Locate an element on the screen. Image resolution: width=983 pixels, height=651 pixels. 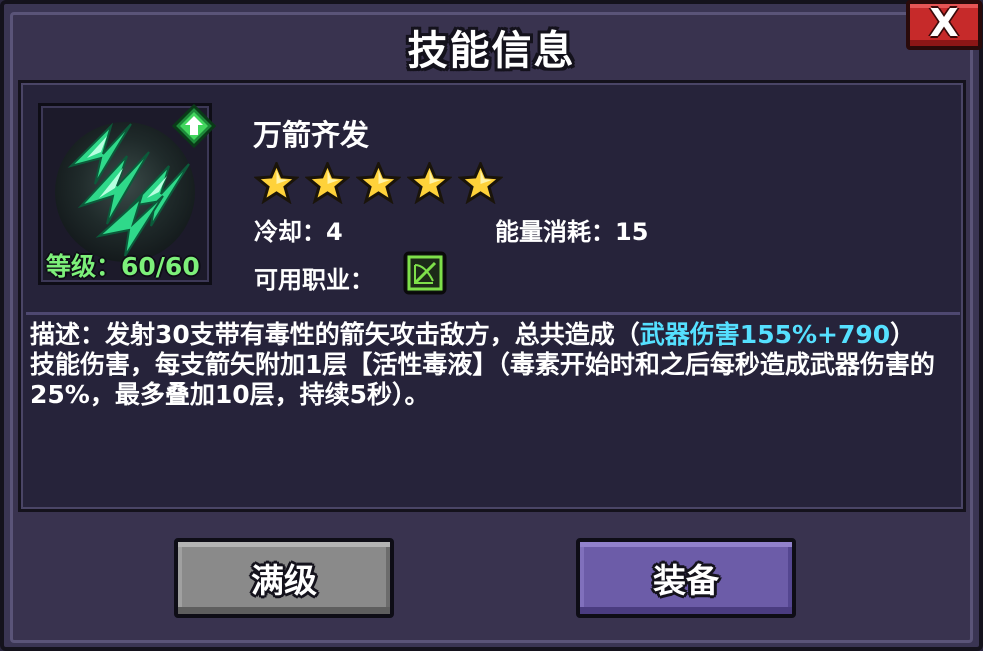
dialog-title: 技能信息 is located at coordinates (491, 51).